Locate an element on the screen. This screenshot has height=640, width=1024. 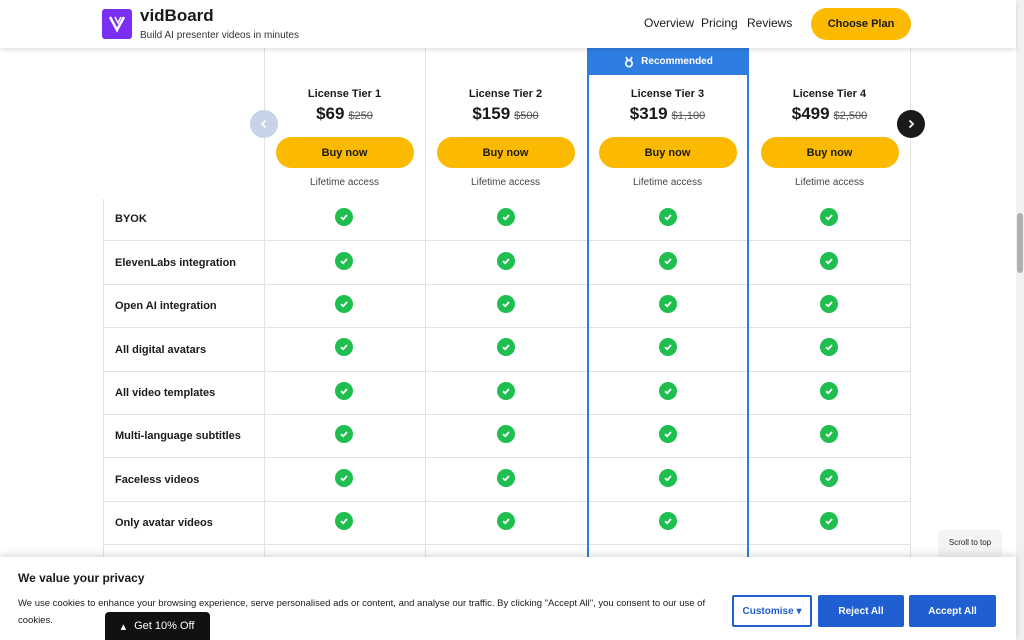
reject-all-button: Reject All is located at coordinates (861, 611).